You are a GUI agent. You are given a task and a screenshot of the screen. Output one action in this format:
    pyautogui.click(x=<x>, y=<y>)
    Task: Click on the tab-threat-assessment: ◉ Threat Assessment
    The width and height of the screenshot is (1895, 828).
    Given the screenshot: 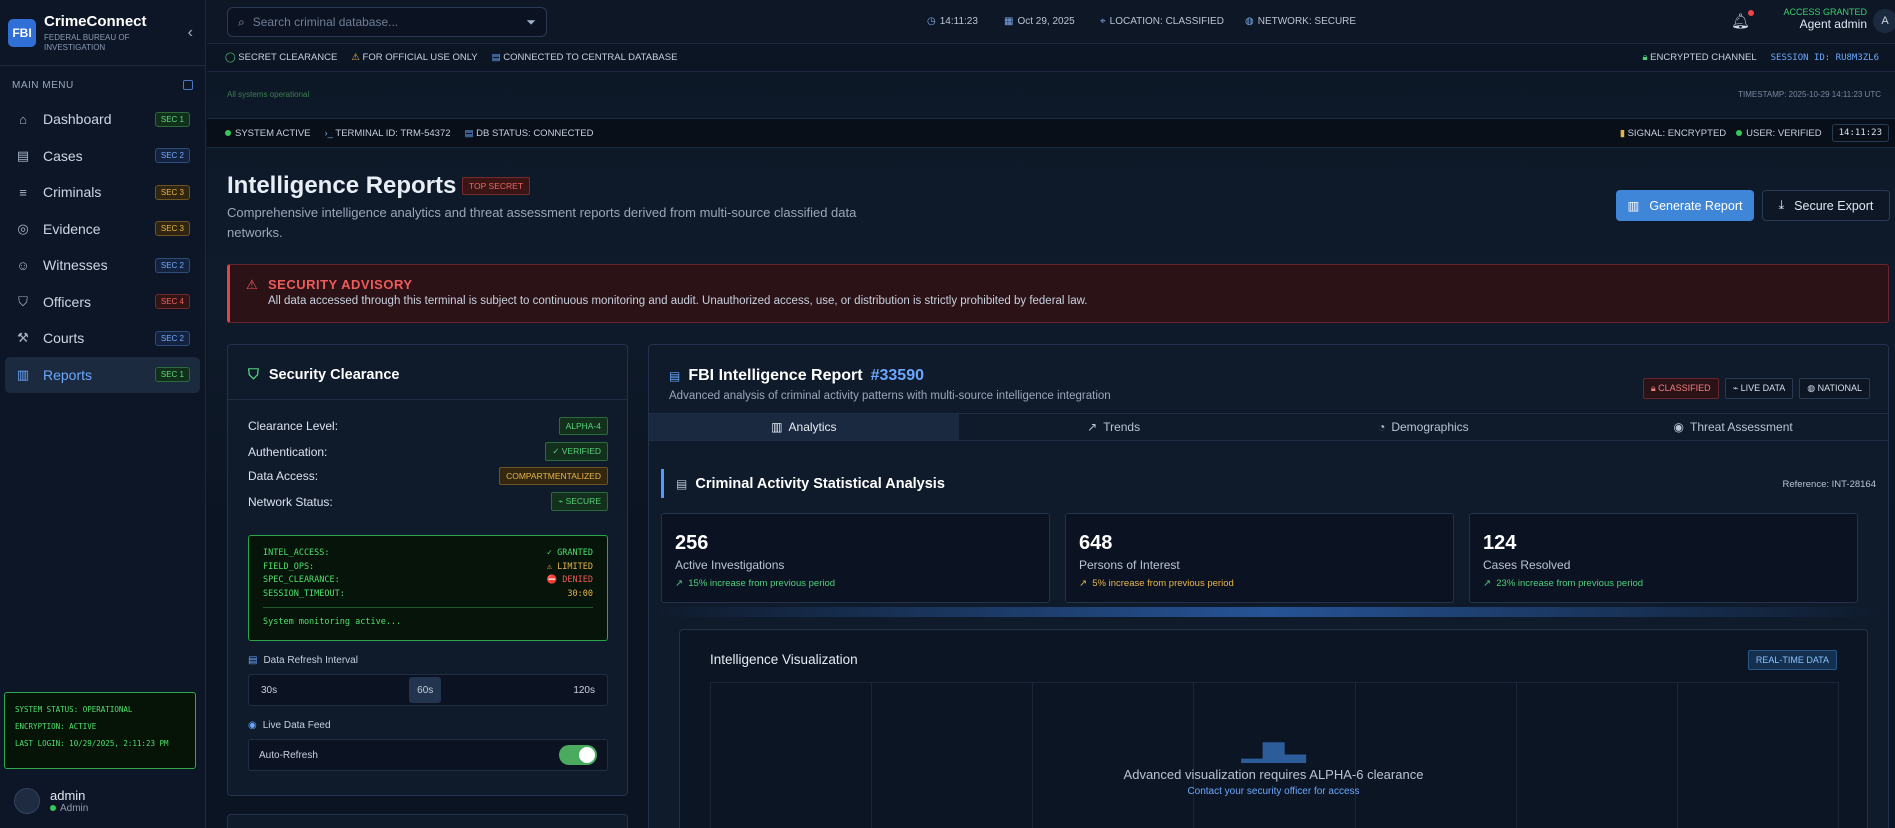 What is the action you would take?
    pyautogui.click(x=1733, y=427)
    